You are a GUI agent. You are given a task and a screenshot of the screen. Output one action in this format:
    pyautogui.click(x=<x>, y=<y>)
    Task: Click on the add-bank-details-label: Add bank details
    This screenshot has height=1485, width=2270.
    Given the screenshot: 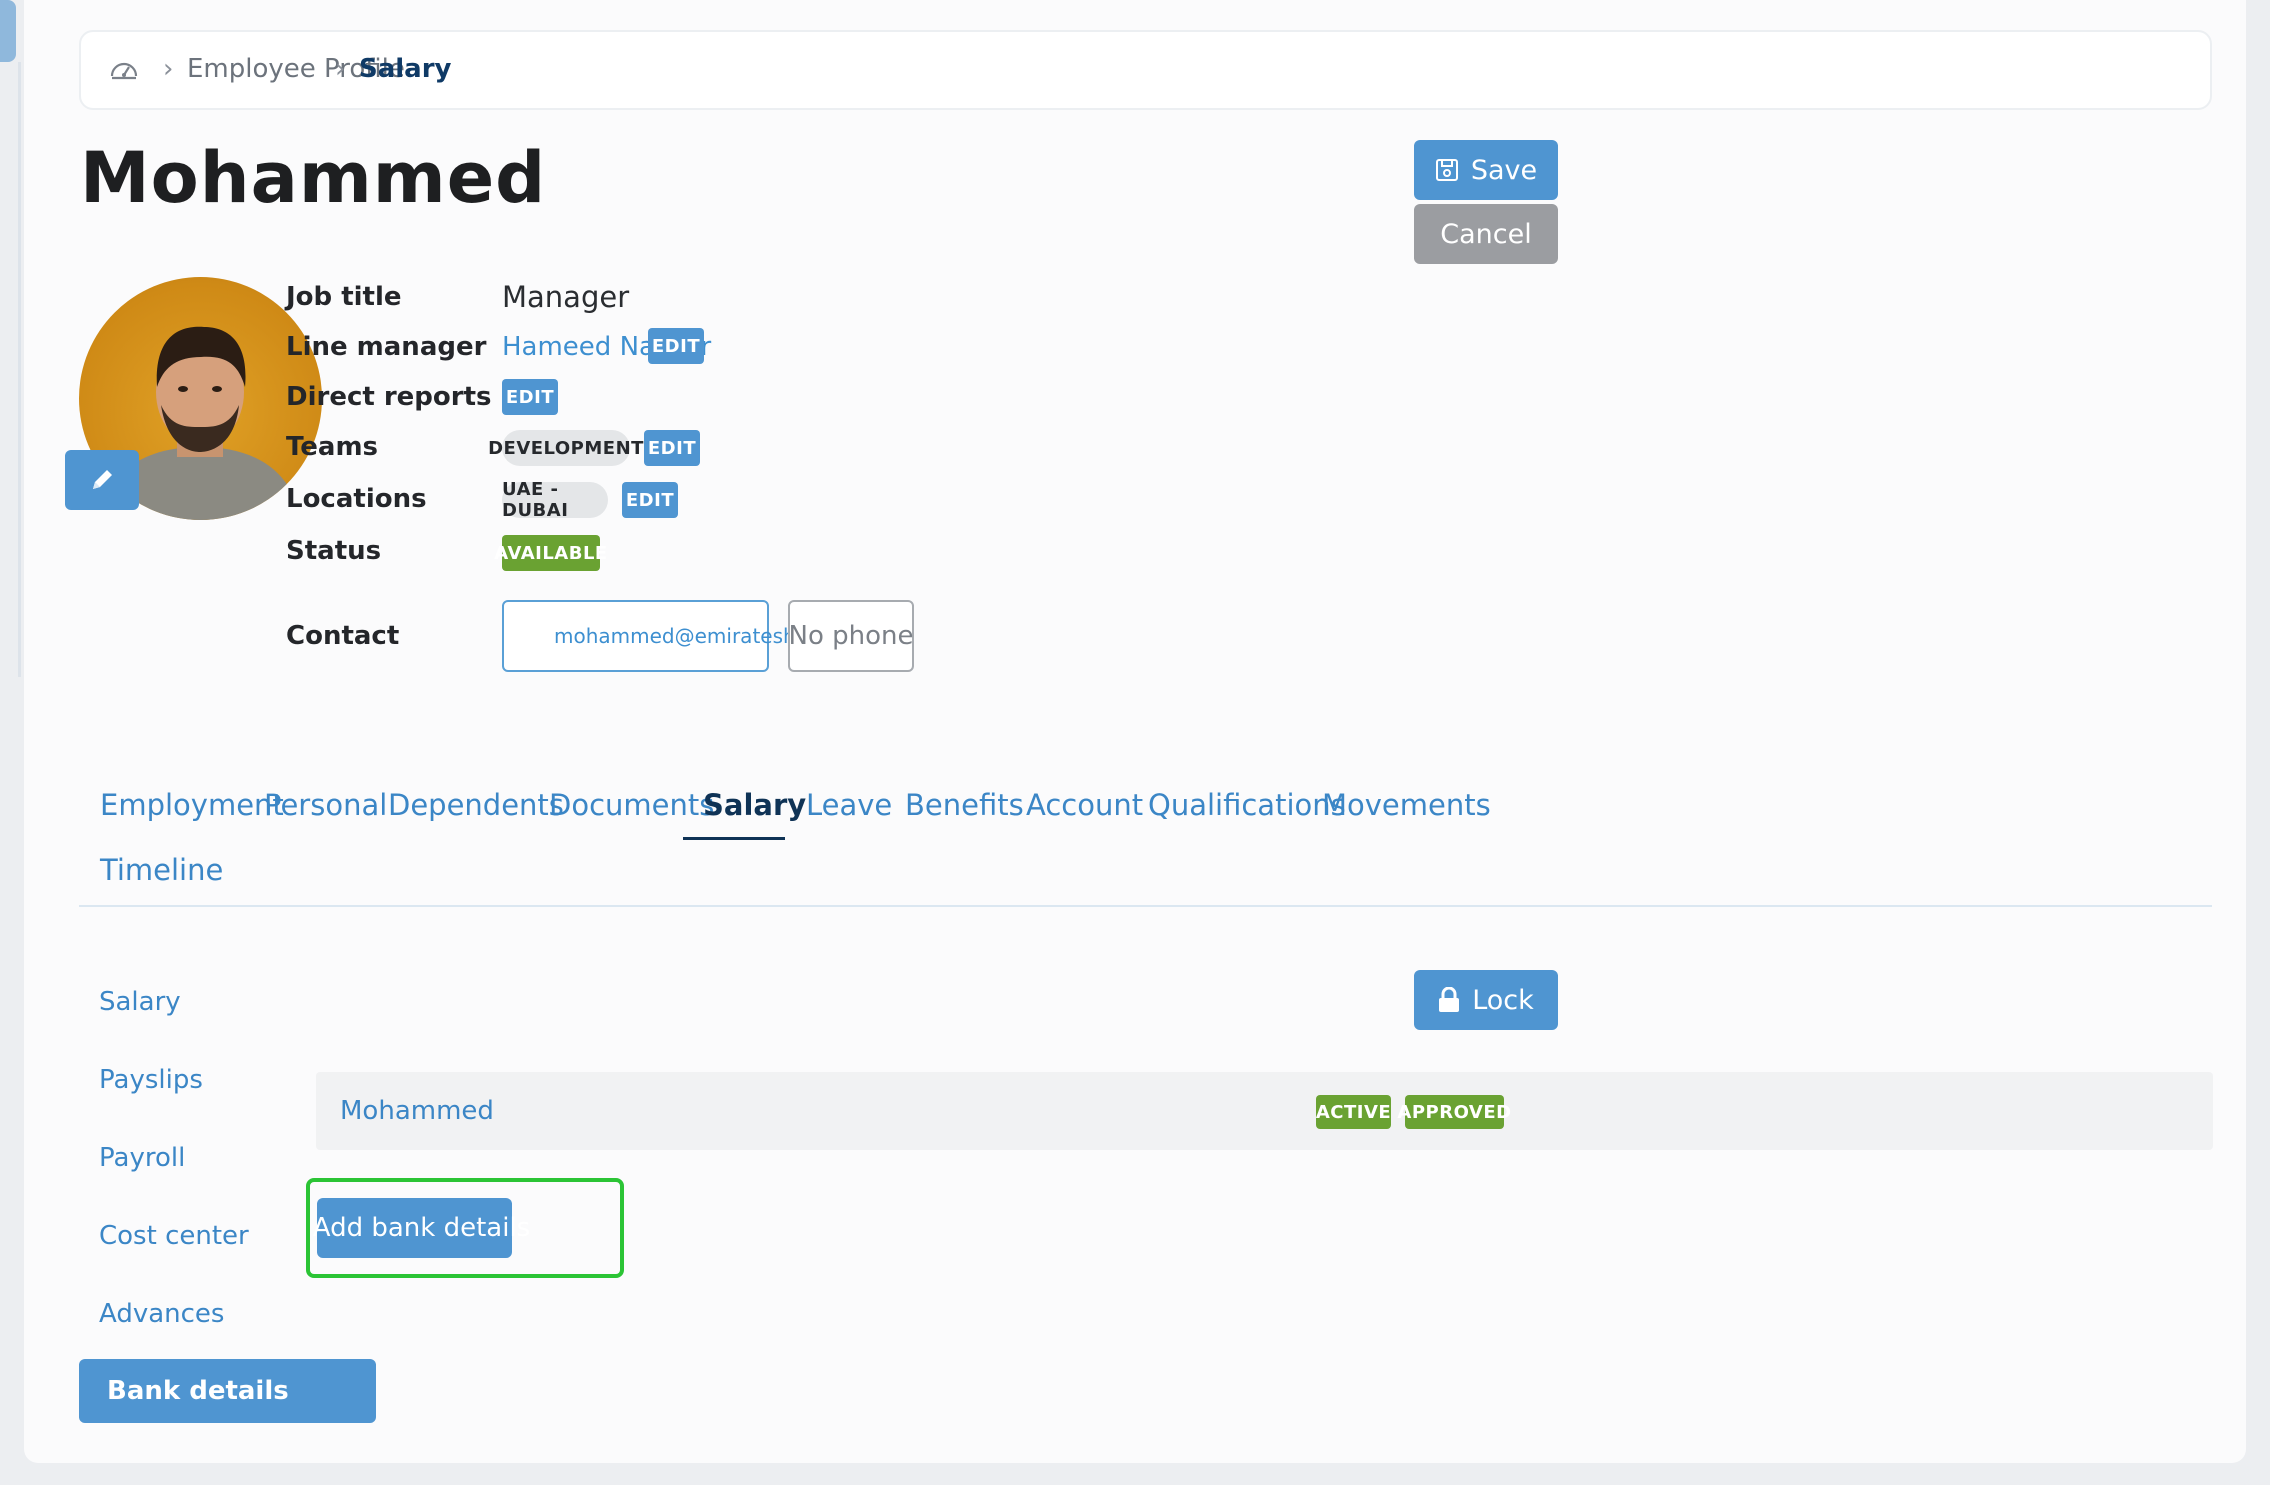 What is the action you would take?
    pyautogui.click(x=421, y=1228)
    